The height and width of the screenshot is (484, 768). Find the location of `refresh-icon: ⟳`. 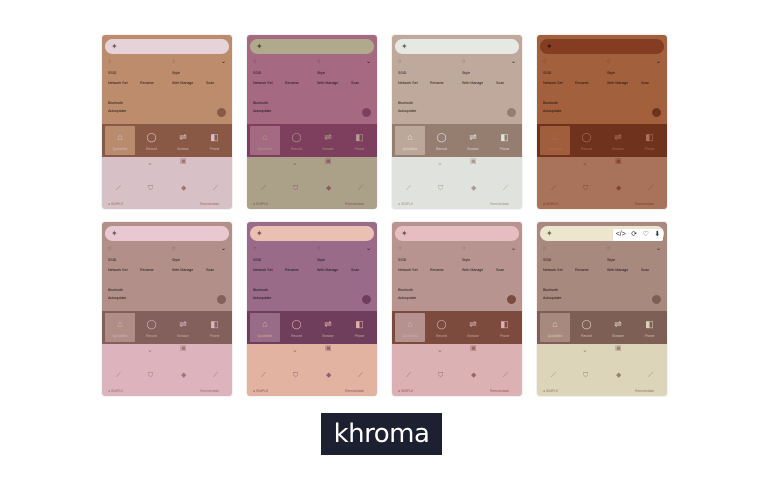

refresh-icon: ⟳ is located at coordinates (634, 235).